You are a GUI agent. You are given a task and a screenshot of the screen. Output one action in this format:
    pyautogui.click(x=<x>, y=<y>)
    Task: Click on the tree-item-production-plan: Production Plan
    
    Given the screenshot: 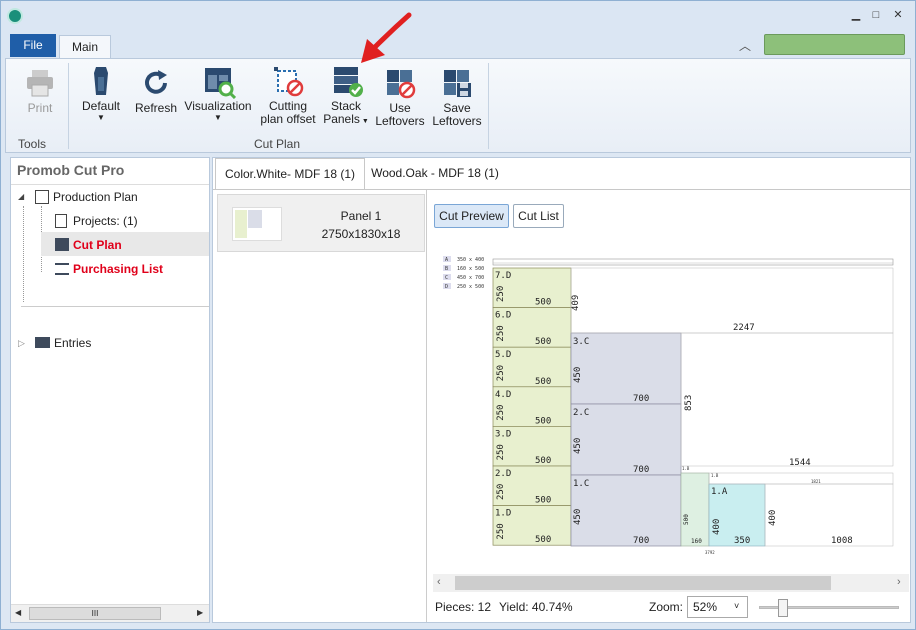 What is the action you would take?
    pyautogui.click(x=86, y=197)
    